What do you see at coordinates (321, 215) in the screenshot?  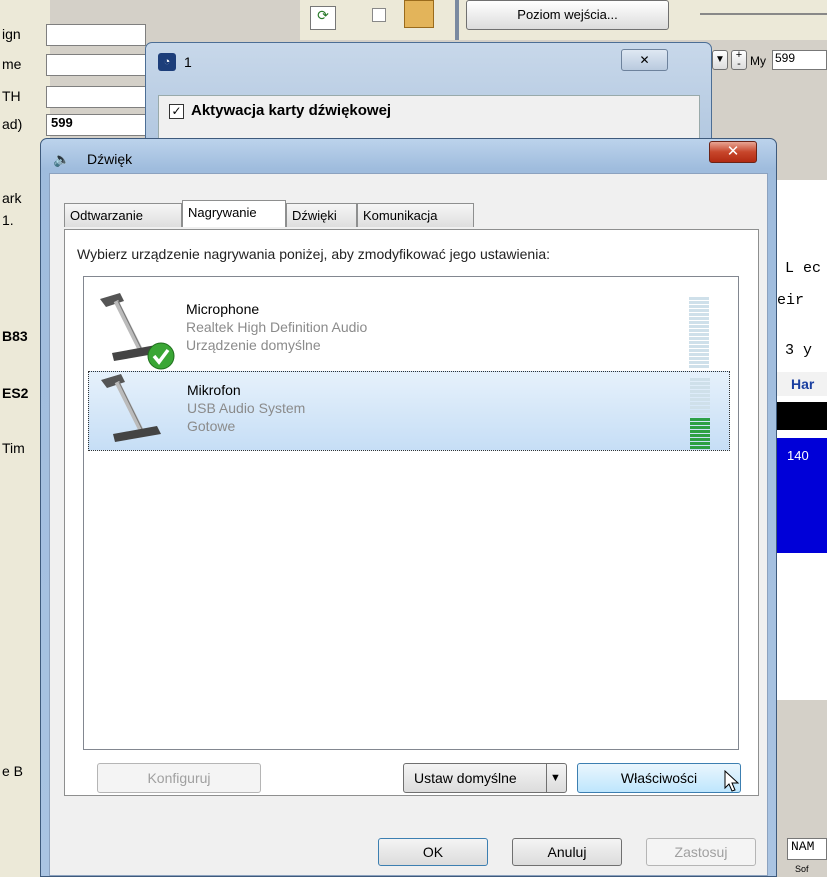 I see `tab-sounds: Dźwięki` at bounding box center [321, 215].